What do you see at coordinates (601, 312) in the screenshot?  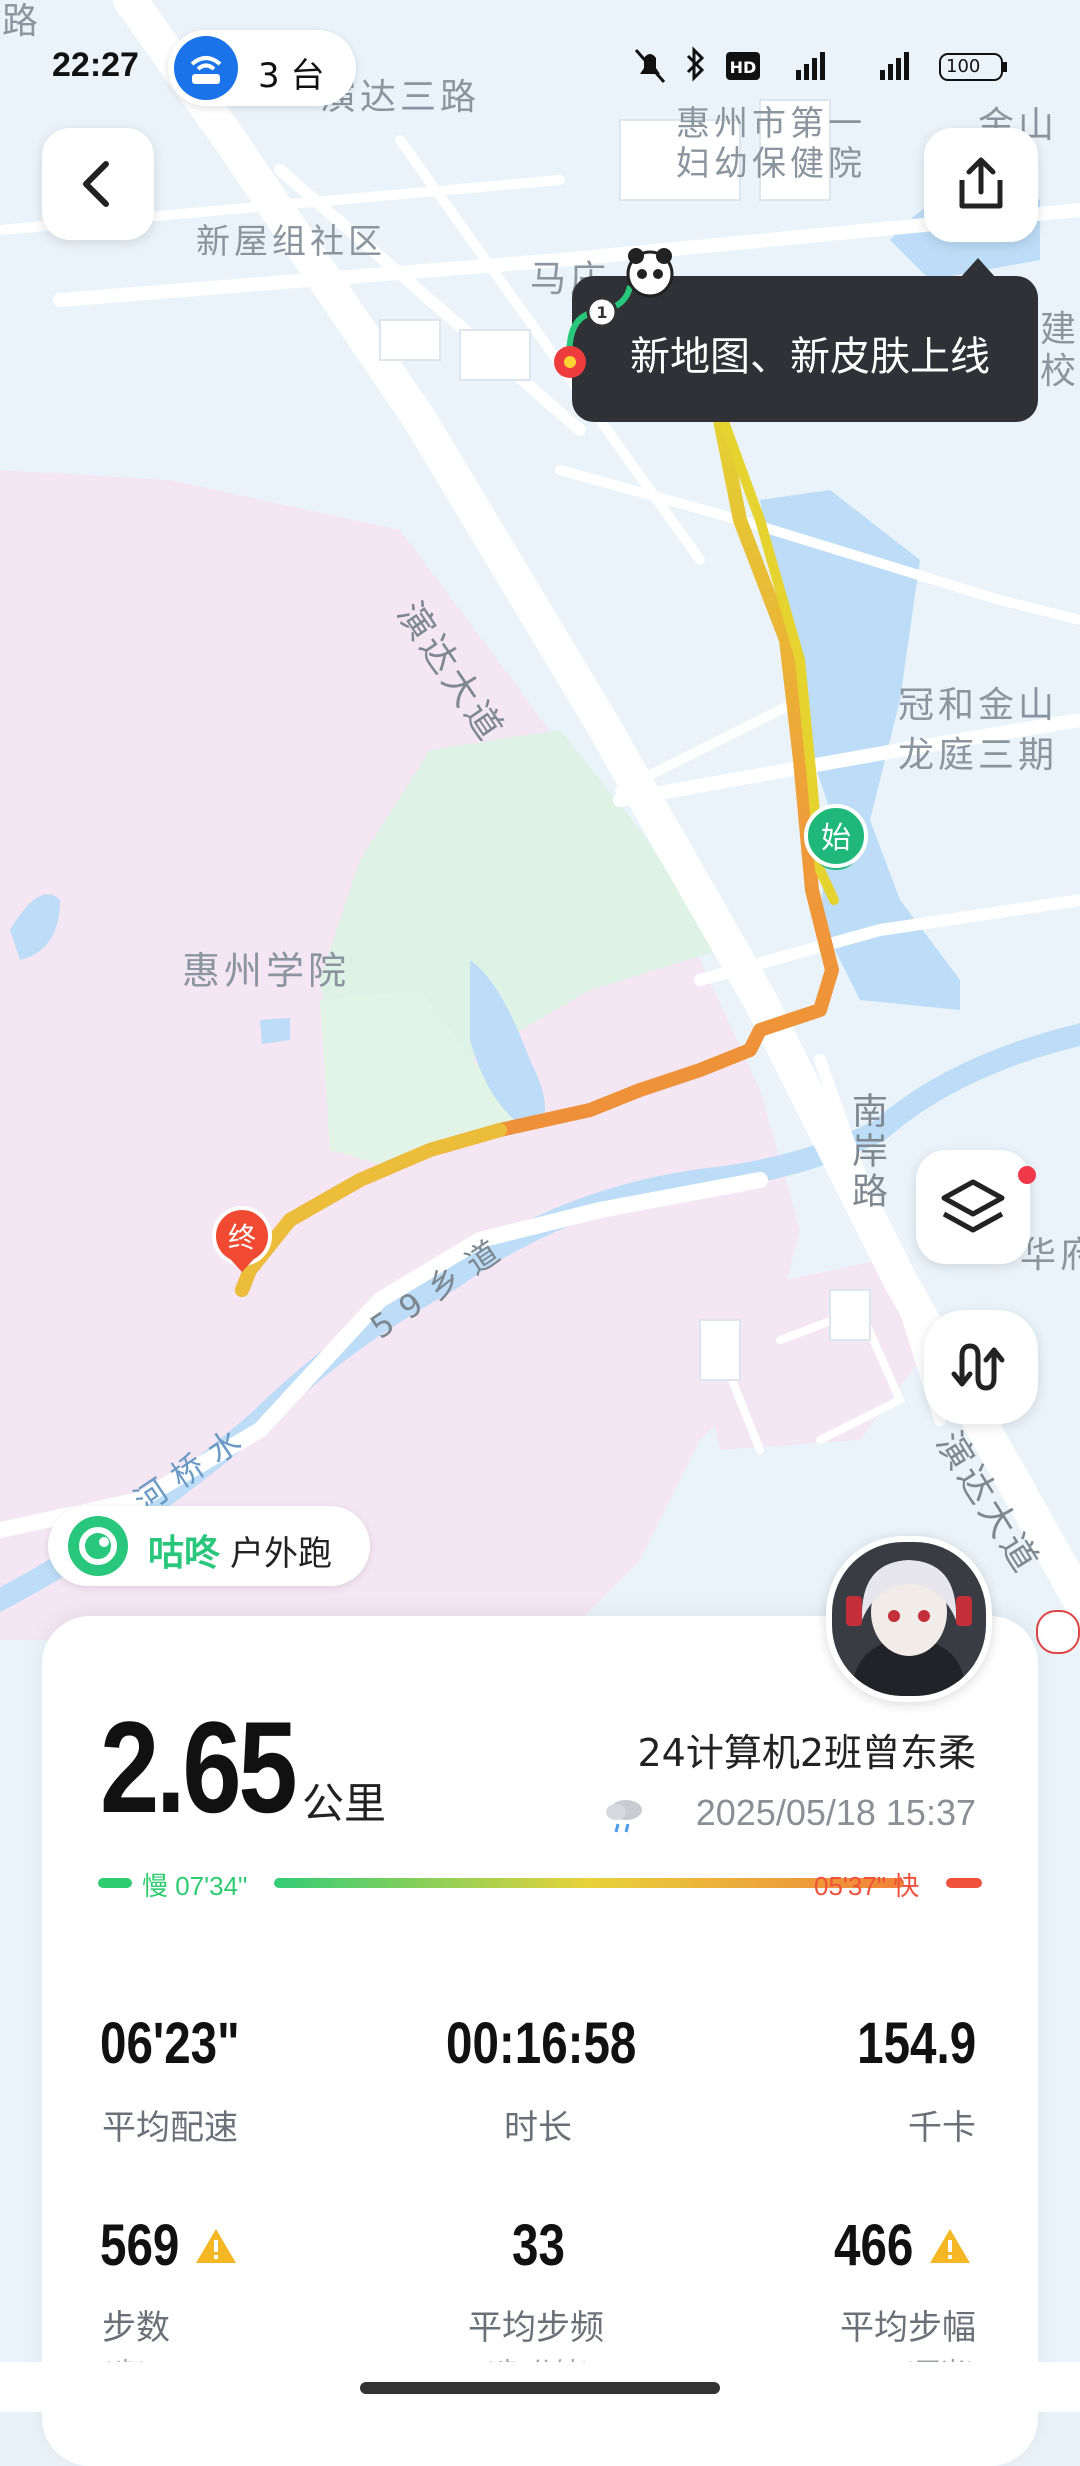 I see `svg-text: 1` at bounding box center [601, 312].